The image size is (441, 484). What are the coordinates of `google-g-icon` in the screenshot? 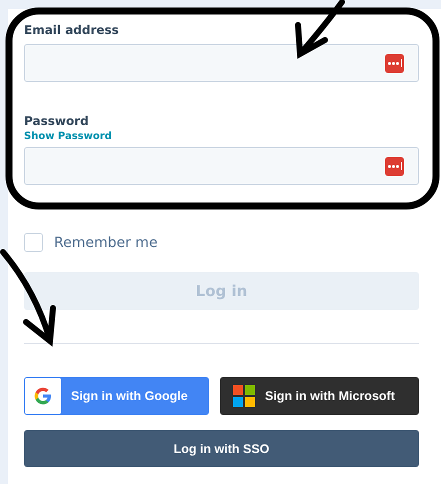 It's located at (43, 396).